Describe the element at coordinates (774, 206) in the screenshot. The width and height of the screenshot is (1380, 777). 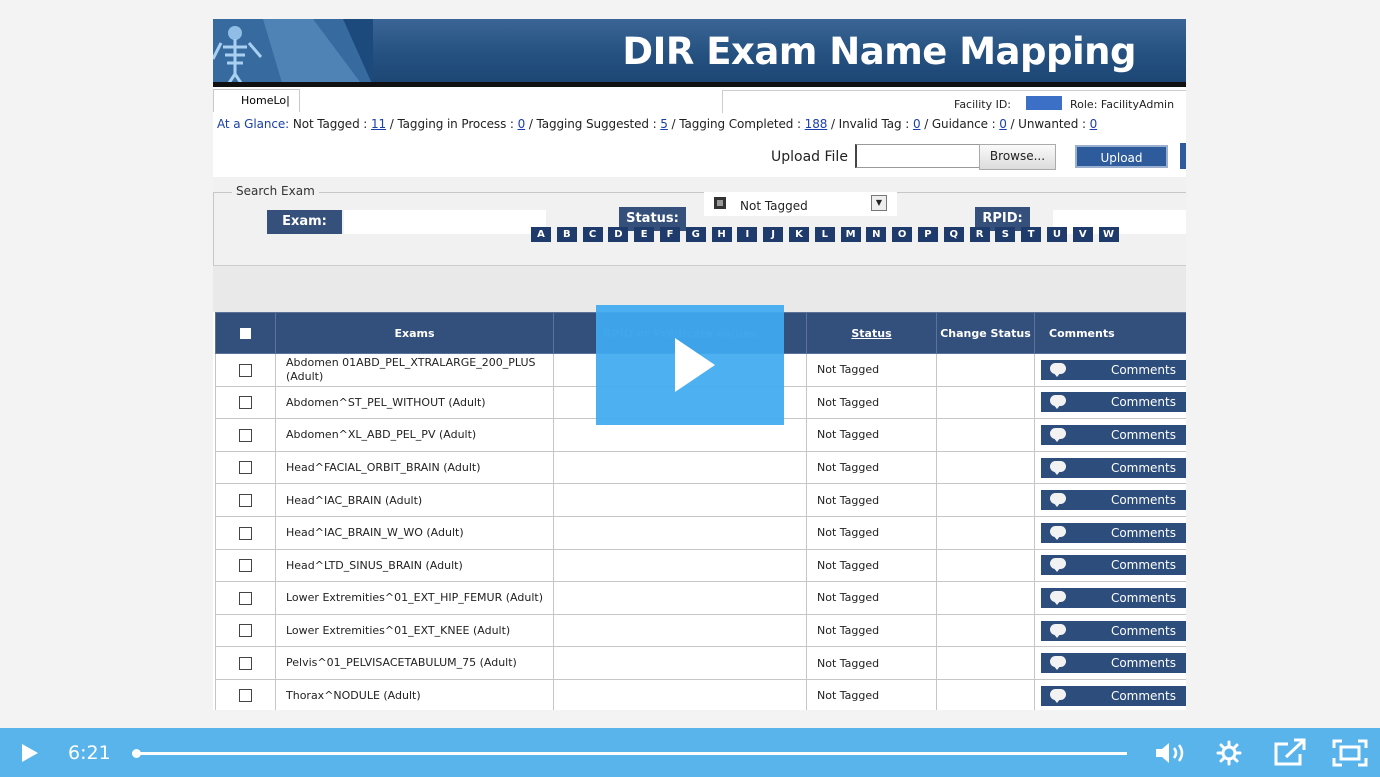
I see `status-selected-value: Not Tagged` at that location.